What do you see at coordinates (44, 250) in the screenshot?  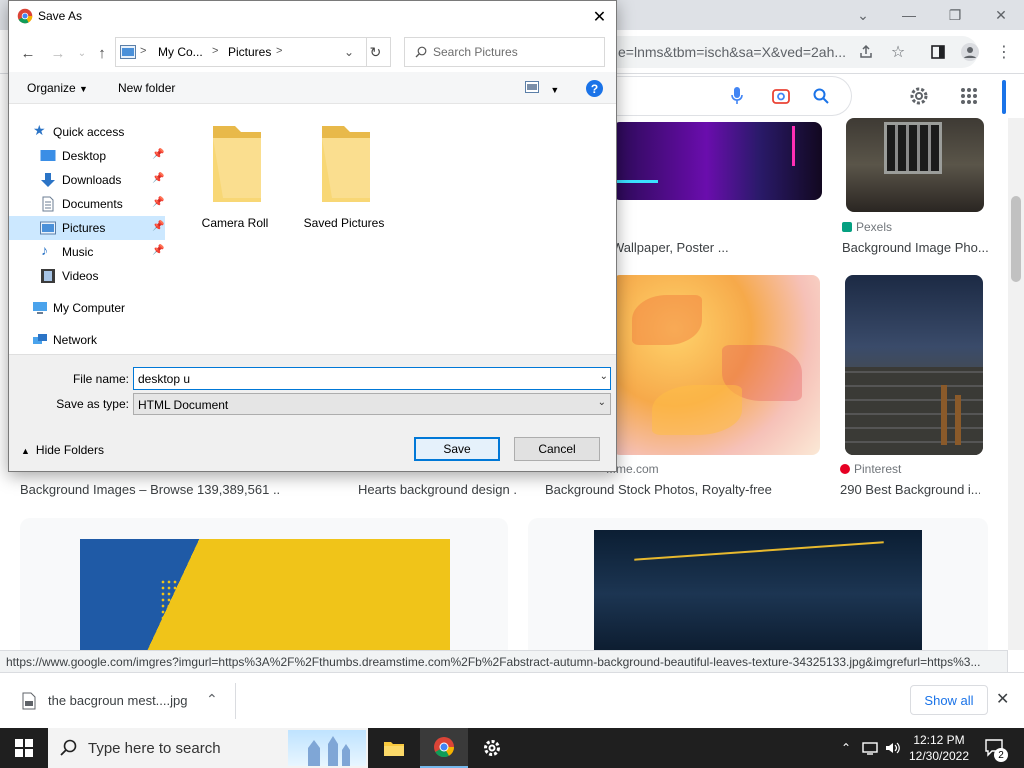 I see `music-note-icon: ♪` at bounding box center [44, 250].